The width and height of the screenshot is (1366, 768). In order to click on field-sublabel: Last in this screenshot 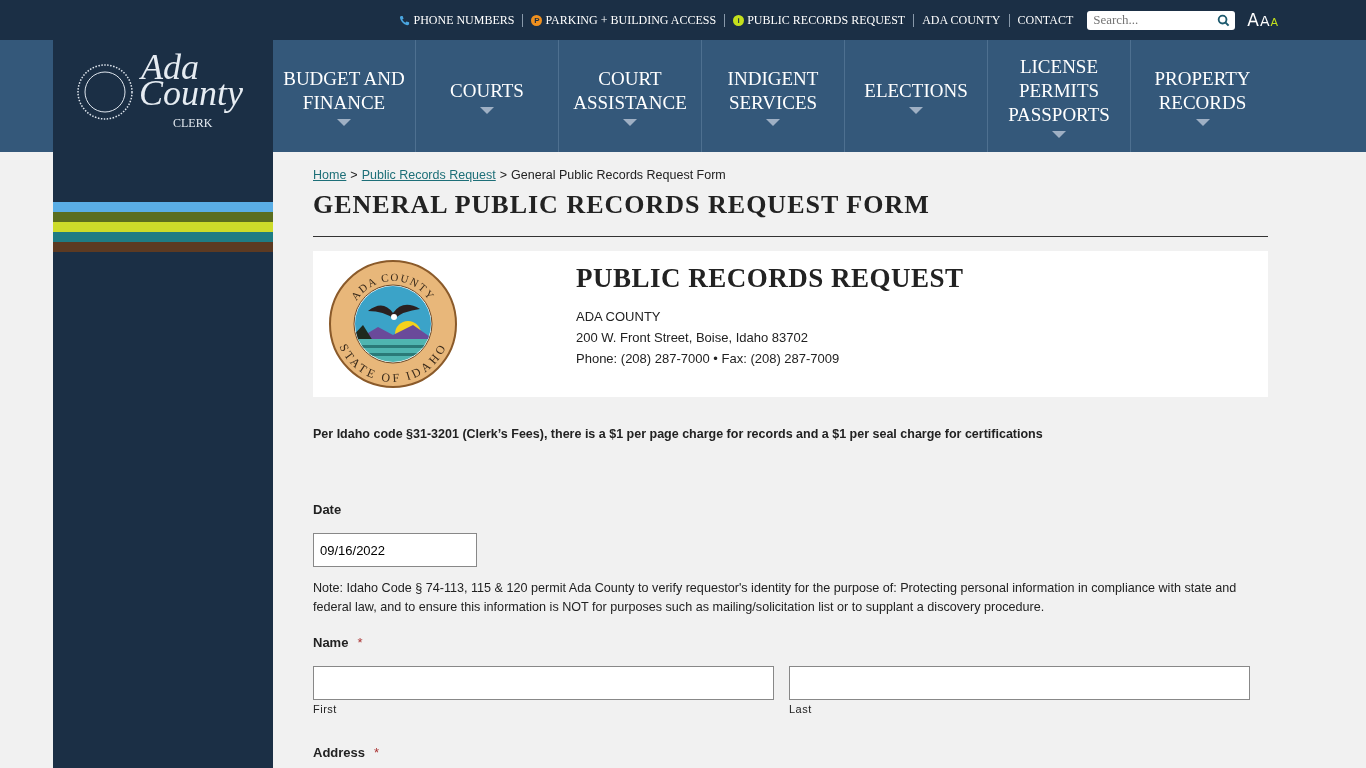, I will do `click(801, 709)`.